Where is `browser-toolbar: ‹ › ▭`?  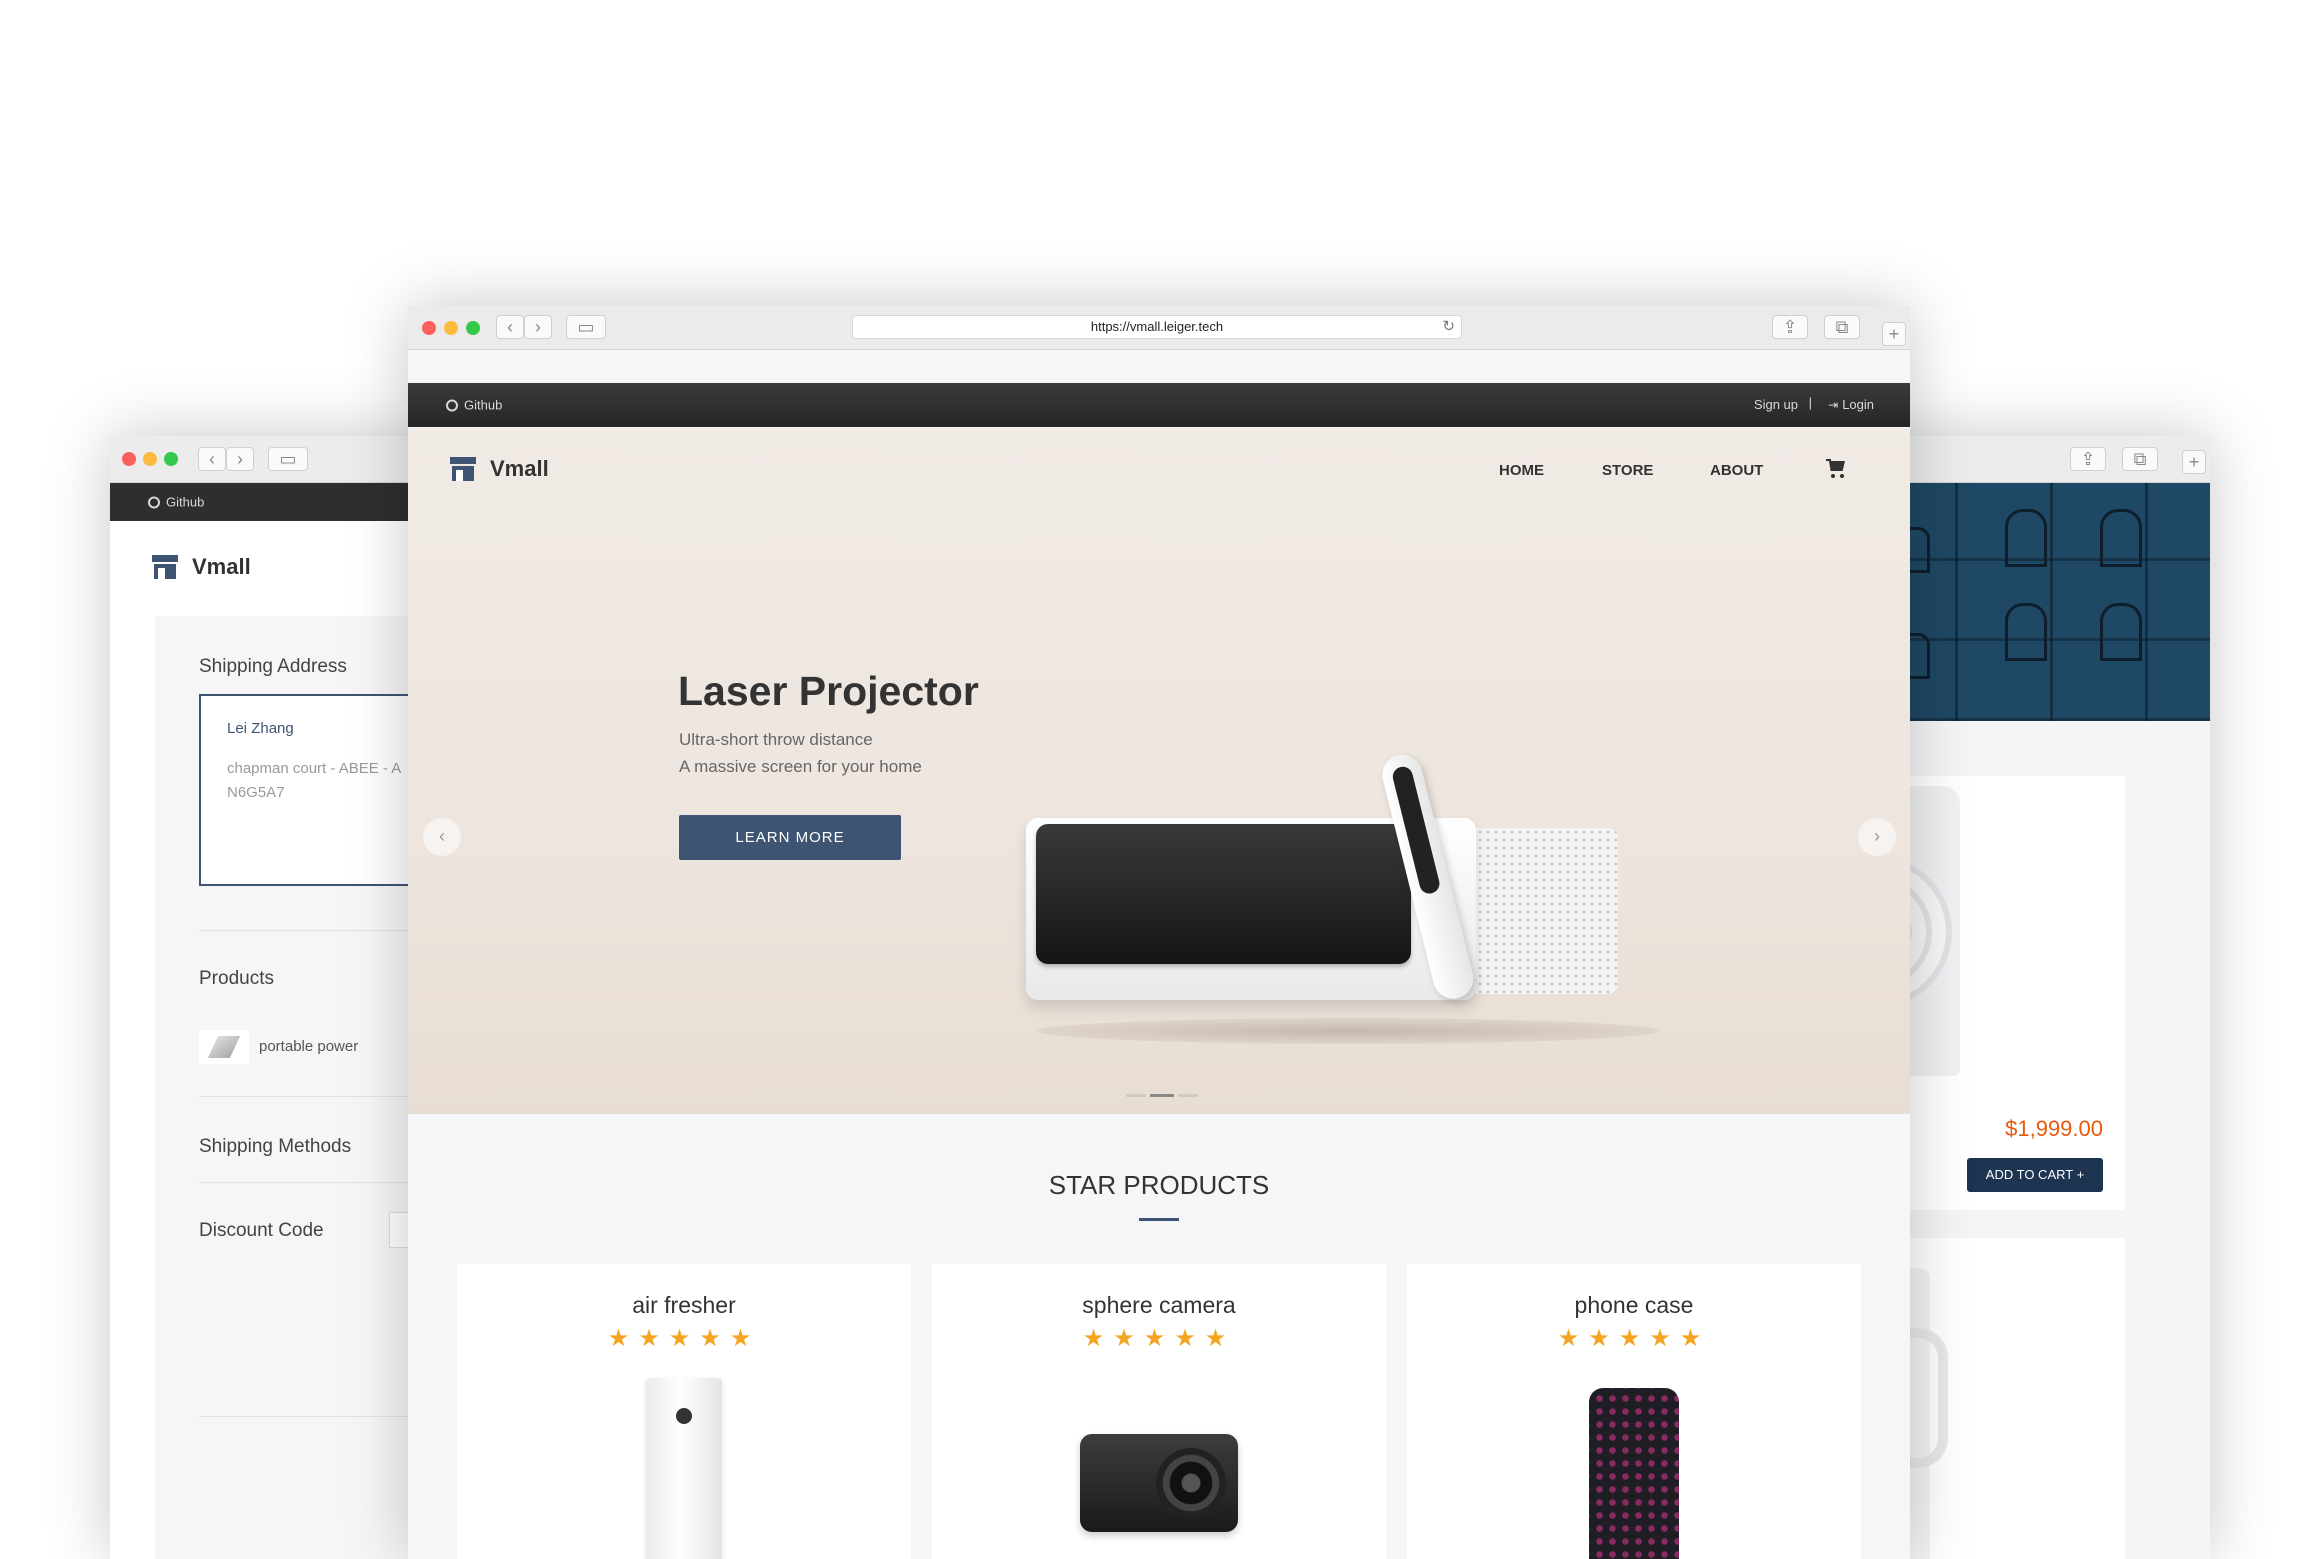 browser-toolbar: ‹ › ▭ is located at coordinates (280, 459).